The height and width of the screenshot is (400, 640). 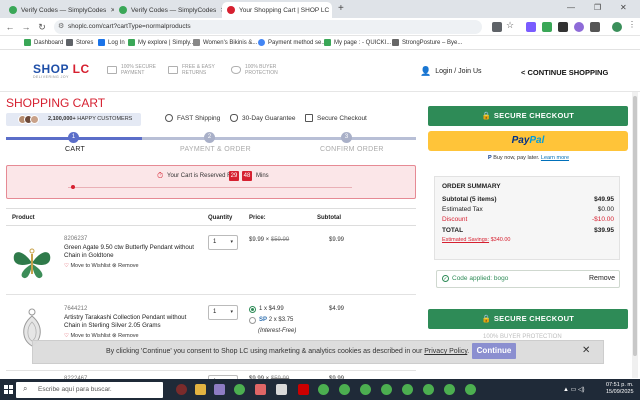 I want to click on perk-guarantee: 30-Day Guarantee, so click(x=262, y=118).